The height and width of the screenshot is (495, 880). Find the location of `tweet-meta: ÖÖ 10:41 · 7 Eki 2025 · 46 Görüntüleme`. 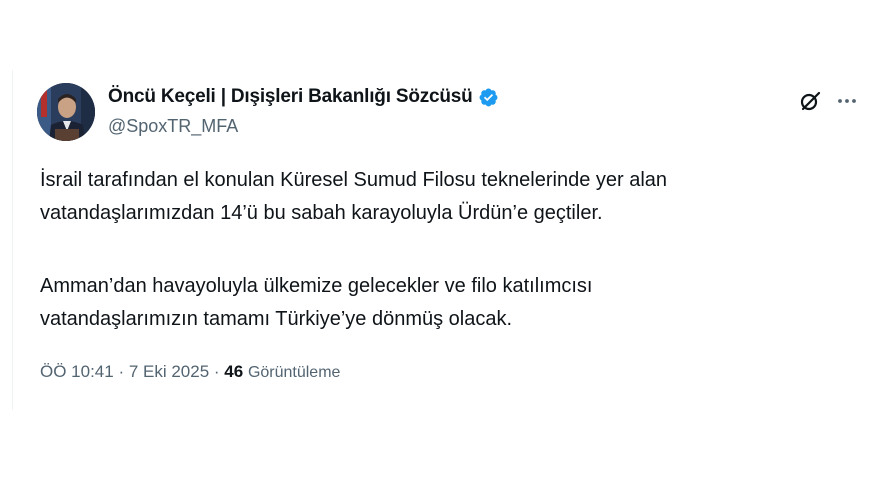

tweet-meta: ÖÖ 10:41 · 7 Eki 2025 · 46 Görüntüleme is located at coordinates (190, 372).